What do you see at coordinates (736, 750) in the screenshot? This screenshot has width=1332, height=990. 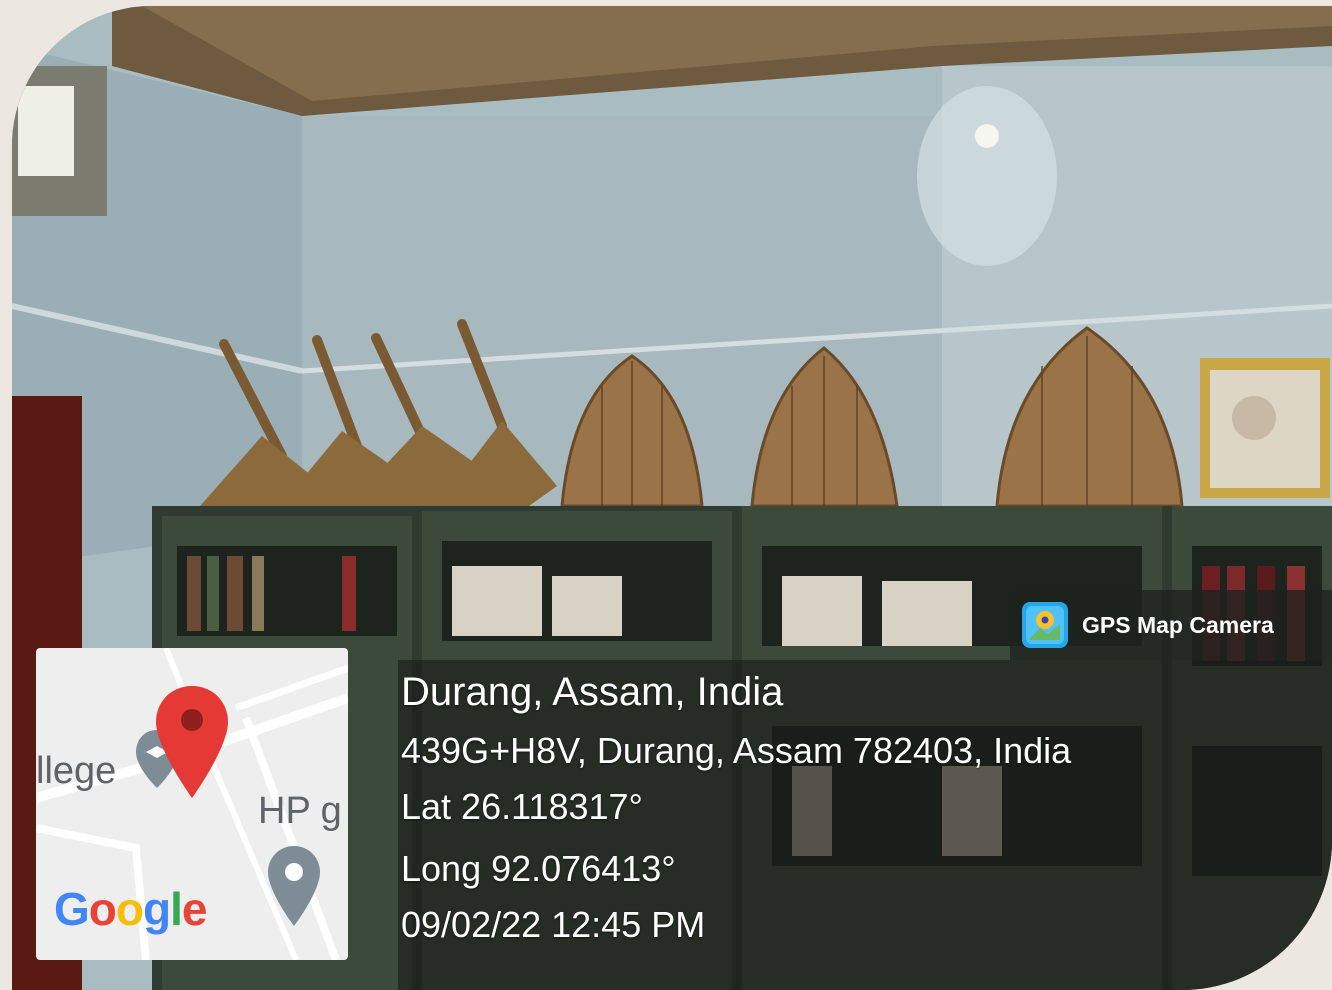 I see `address: 439G+H8V, Durang, Assam 782403, India` at bounding box center [736, 750].